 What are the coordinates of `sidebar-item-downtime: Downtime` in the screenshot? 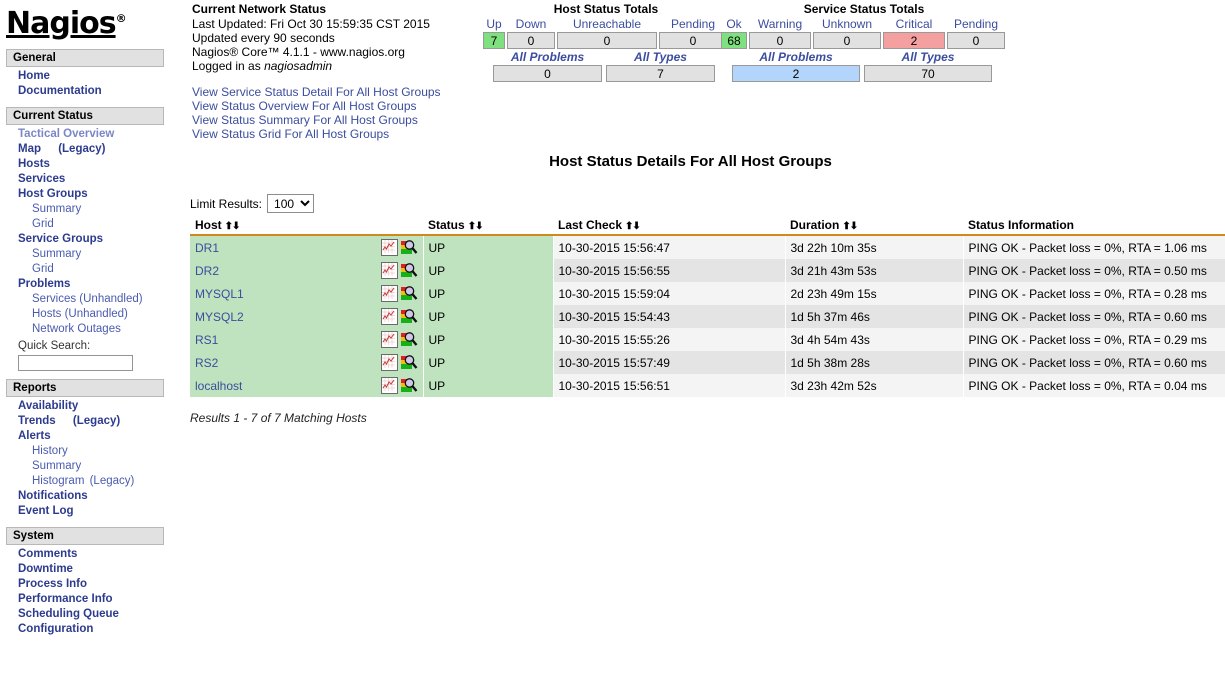 It's located at (85, 569).